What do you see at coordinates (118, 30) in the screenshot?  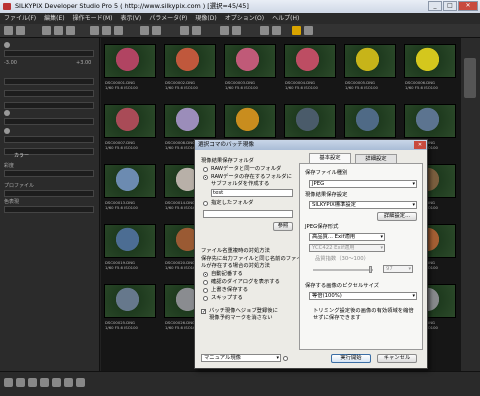 I see `single-view-icon` at bounding box center [118, 30].